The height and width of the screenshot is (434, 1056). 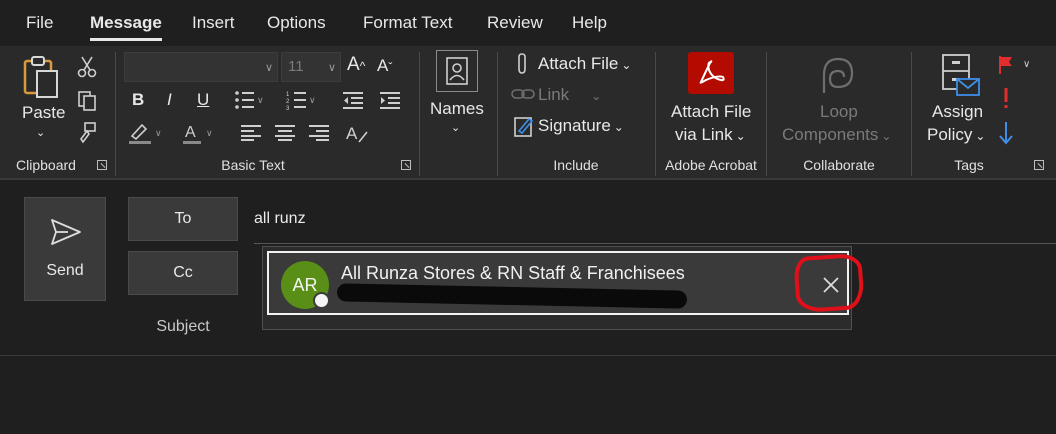 What do you see at coordinates (960, 75) in the screenshot?
I see `assign-policy-icon` at bounding box center [960, 75].